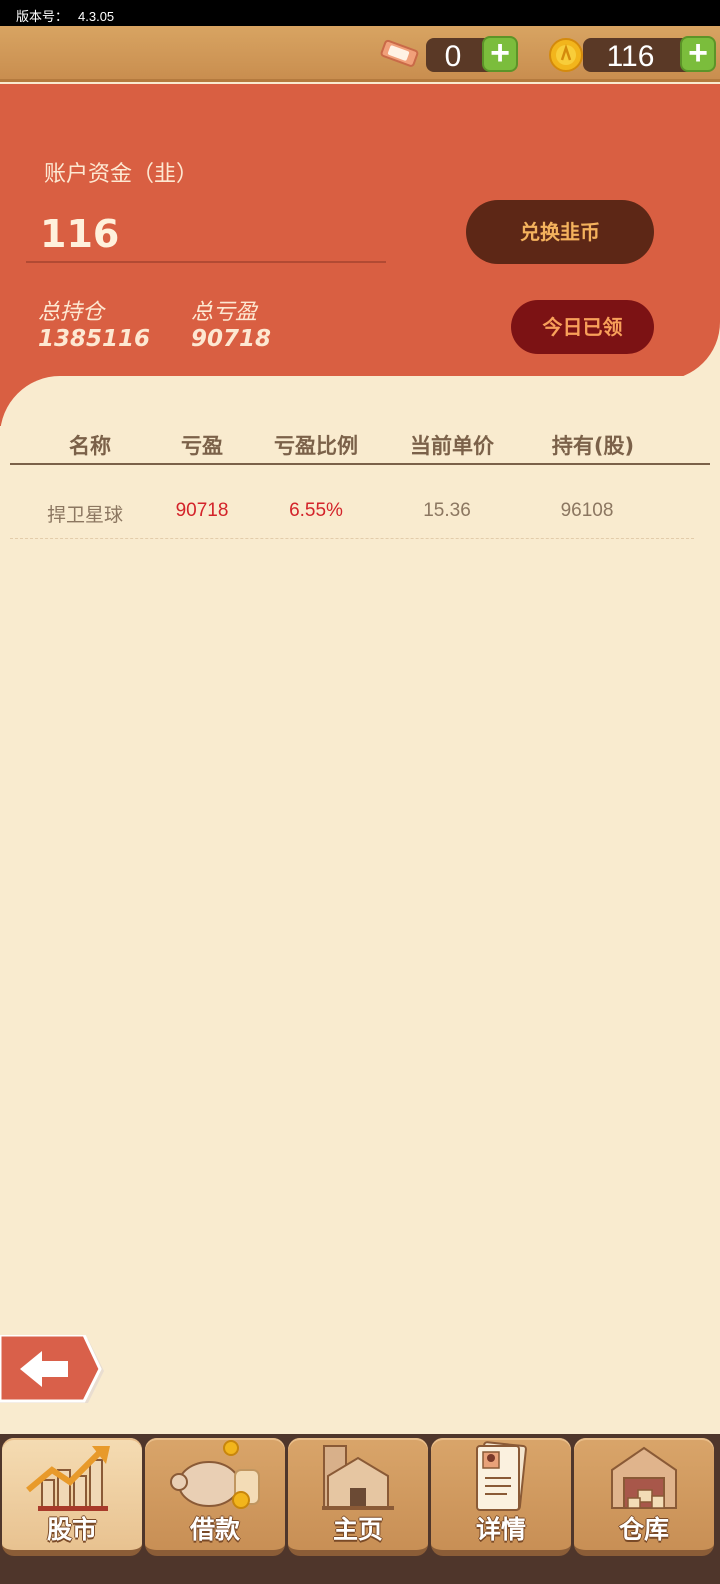  I want to click on total-position-label: 总持仓, so click(71, 312).